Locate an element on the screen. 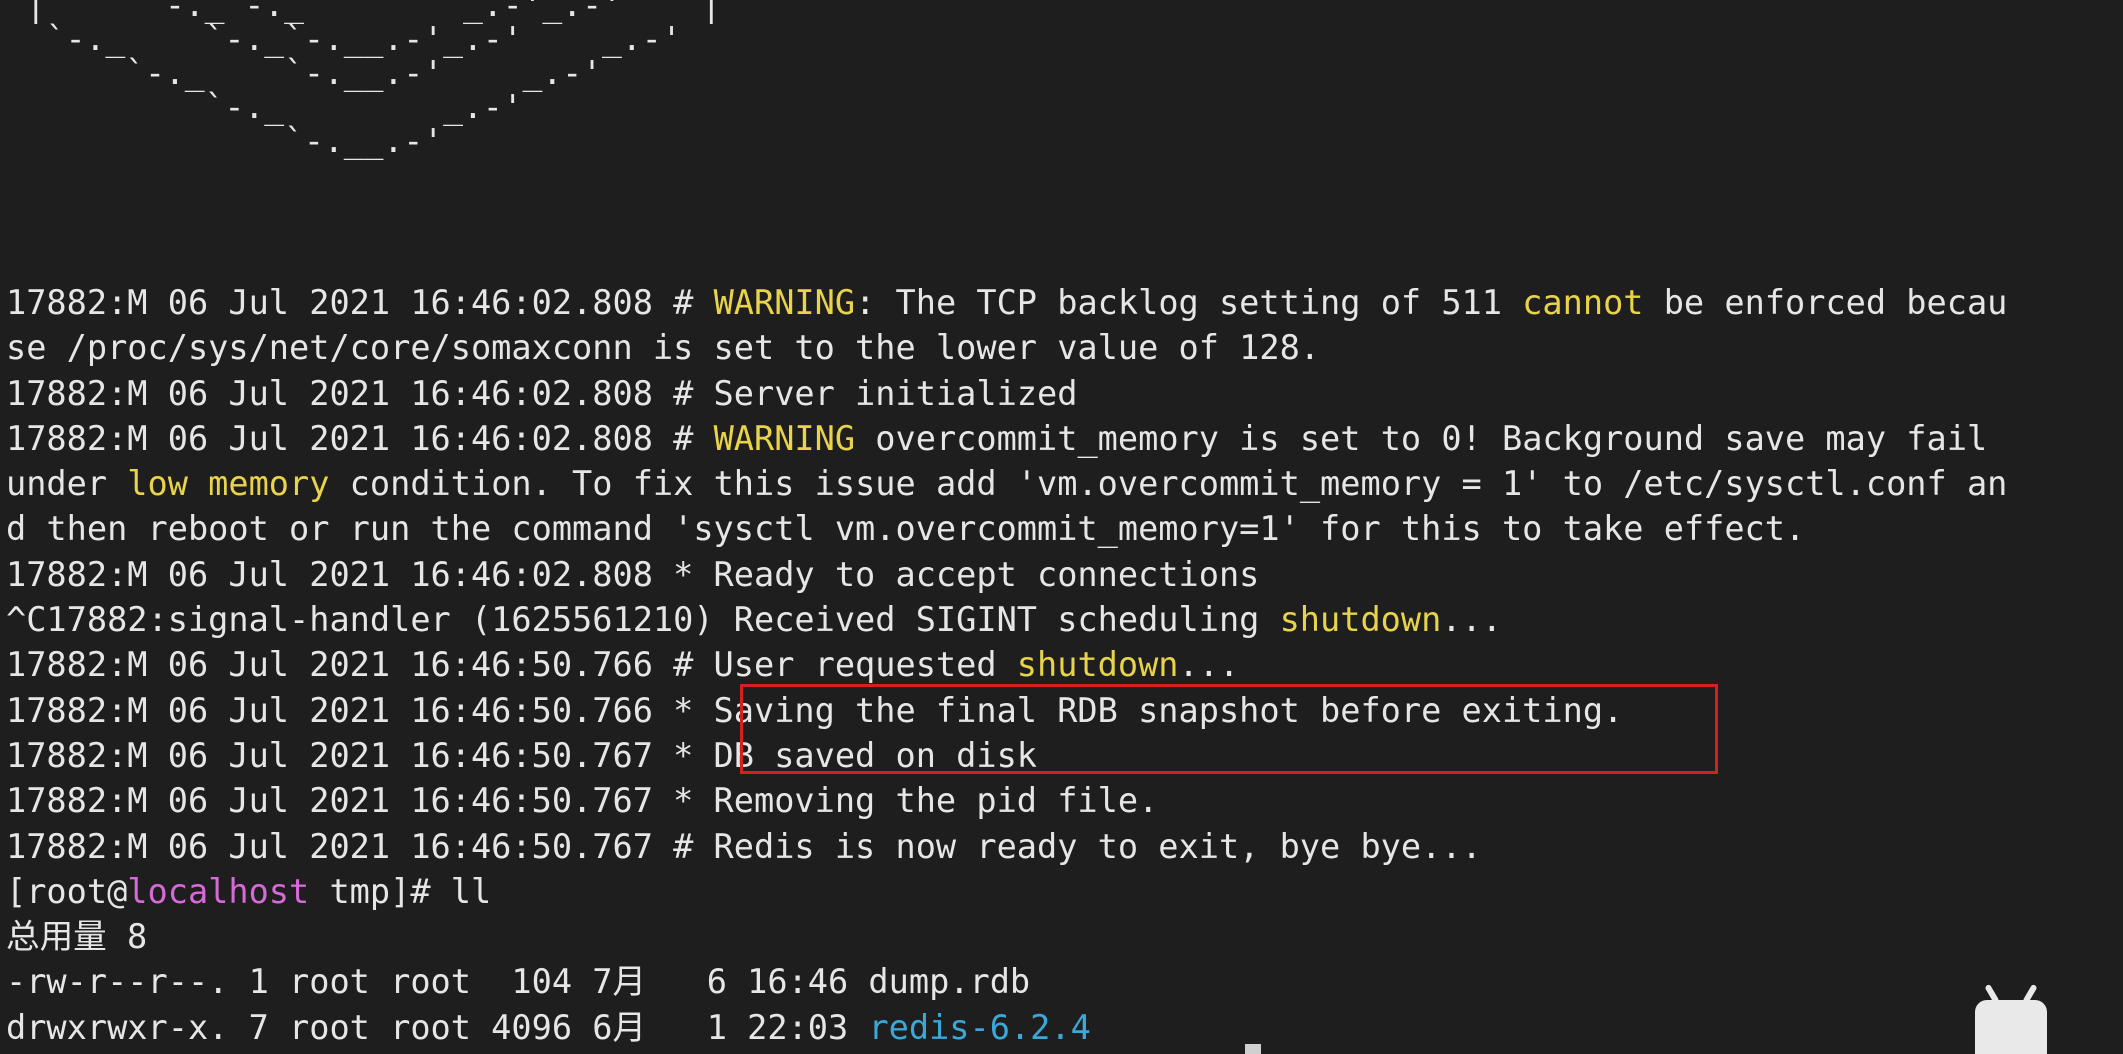 This screenshot has width=2123, height=1054. shell-prompt: [root@localhost tmp]# ll is located at coordinates (249, 891).